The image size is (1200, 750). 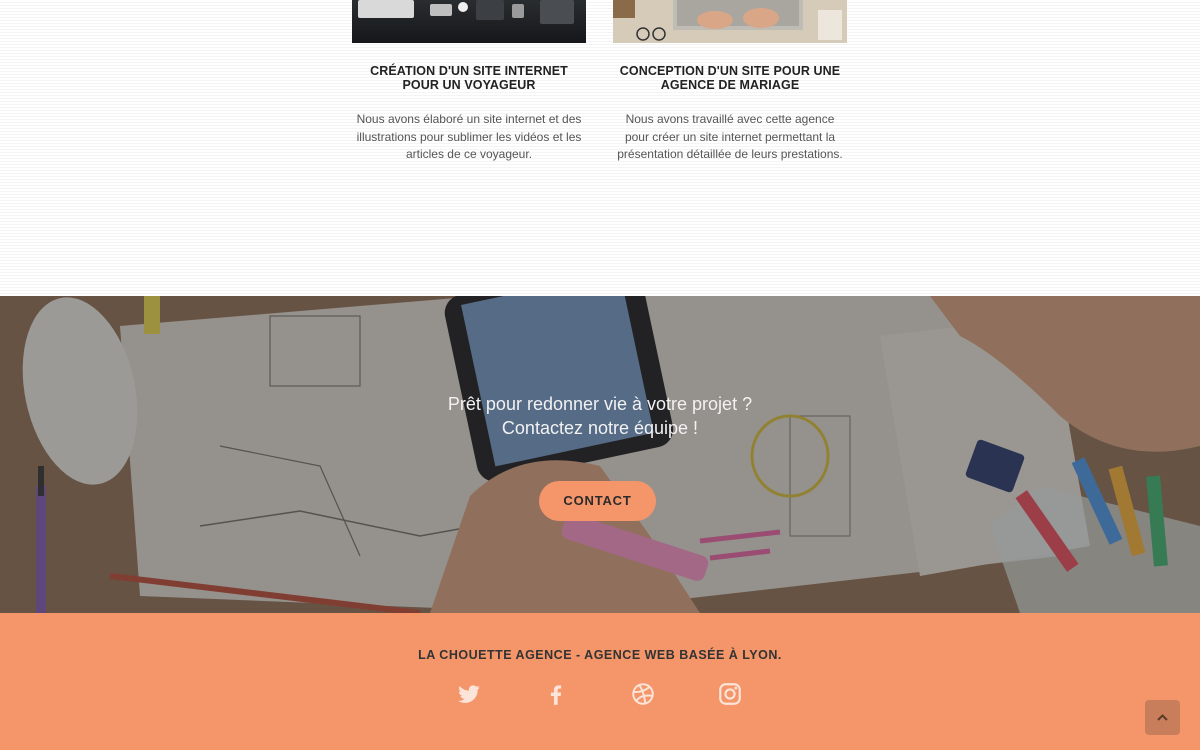 I want to click on twitter-icon, so click(x=469, y=694).